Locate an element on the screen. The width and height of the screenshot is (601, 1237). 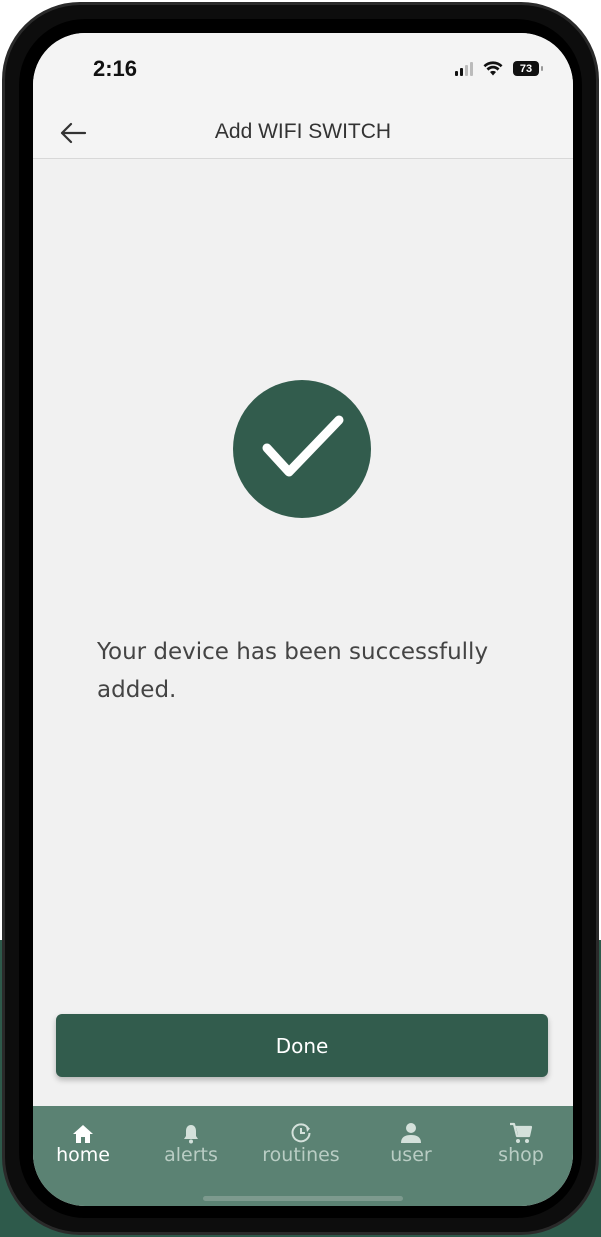
tab-user: user is located at coordinates (411, 1140).